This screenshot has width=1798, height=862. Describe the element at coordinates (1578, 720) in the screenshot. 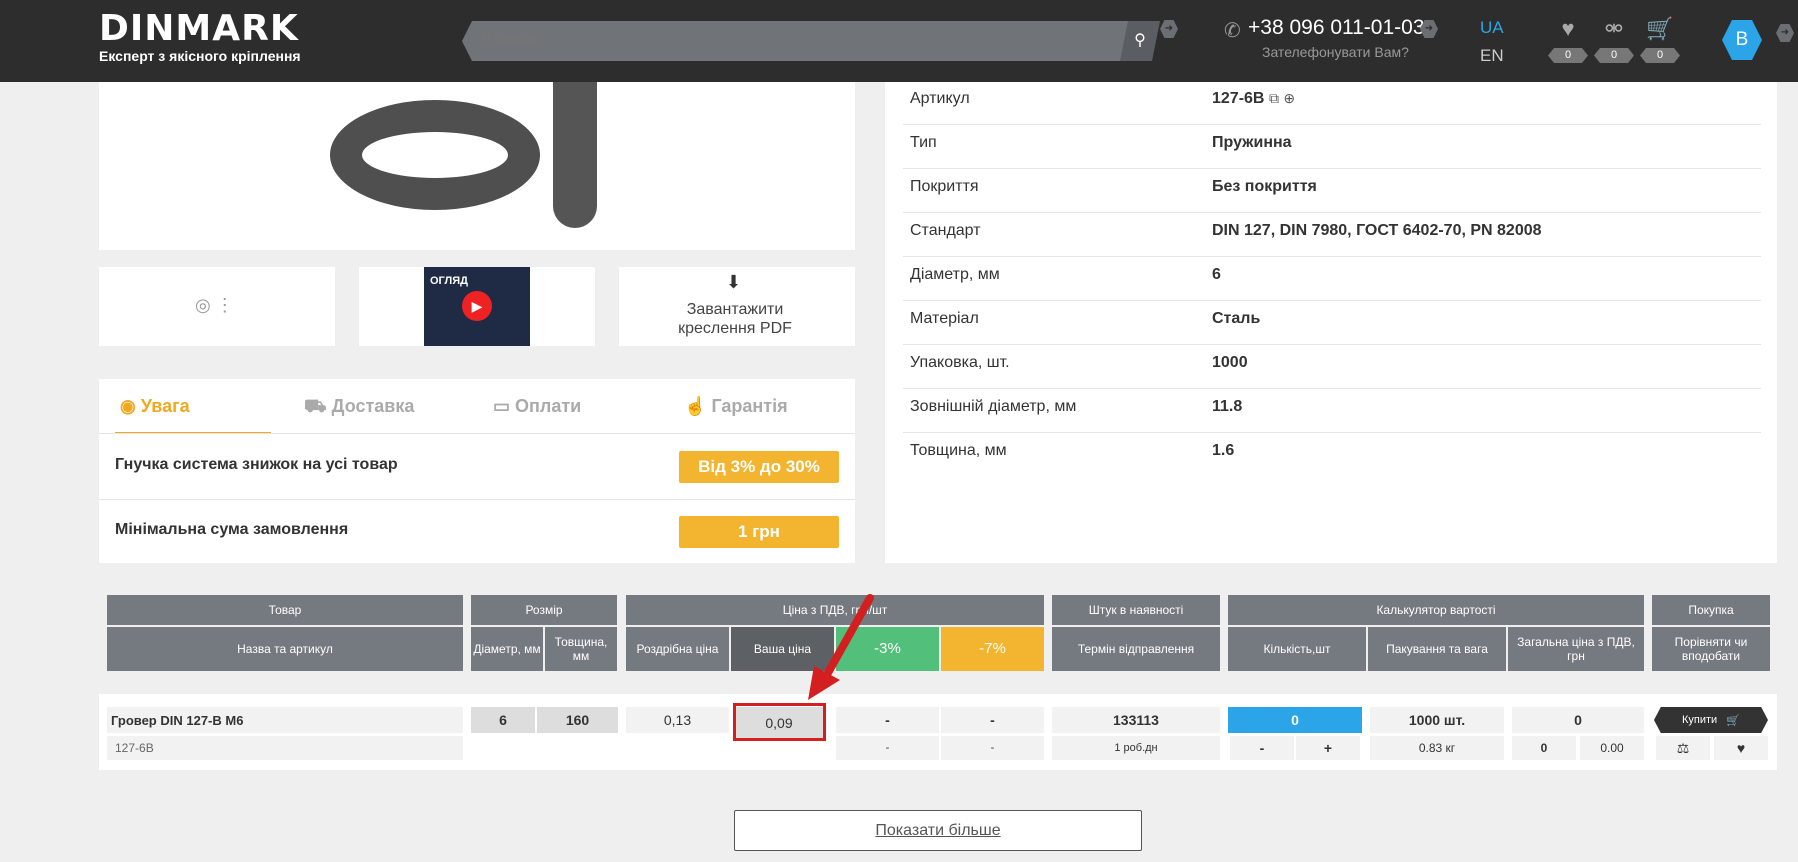

I see `row-total: 0` at that location.